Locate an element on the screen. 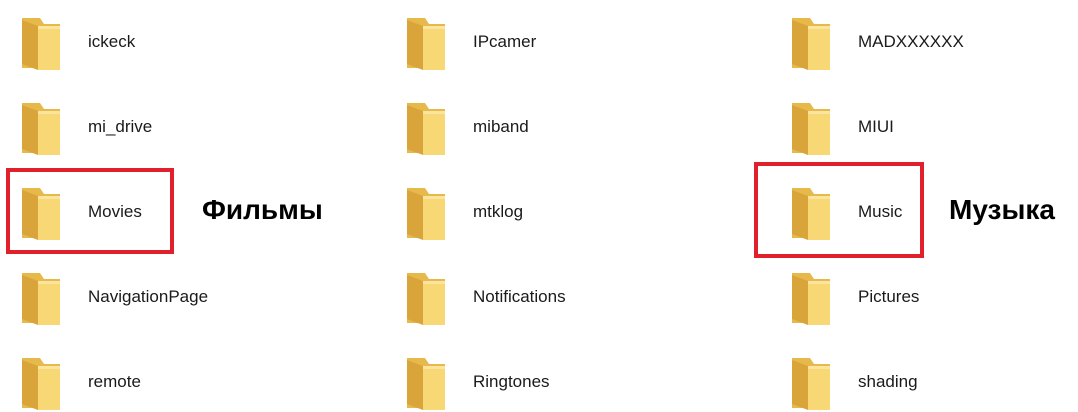  folder-madxxxxxx: MADXXXXXX is located at coordinates (933, 42).